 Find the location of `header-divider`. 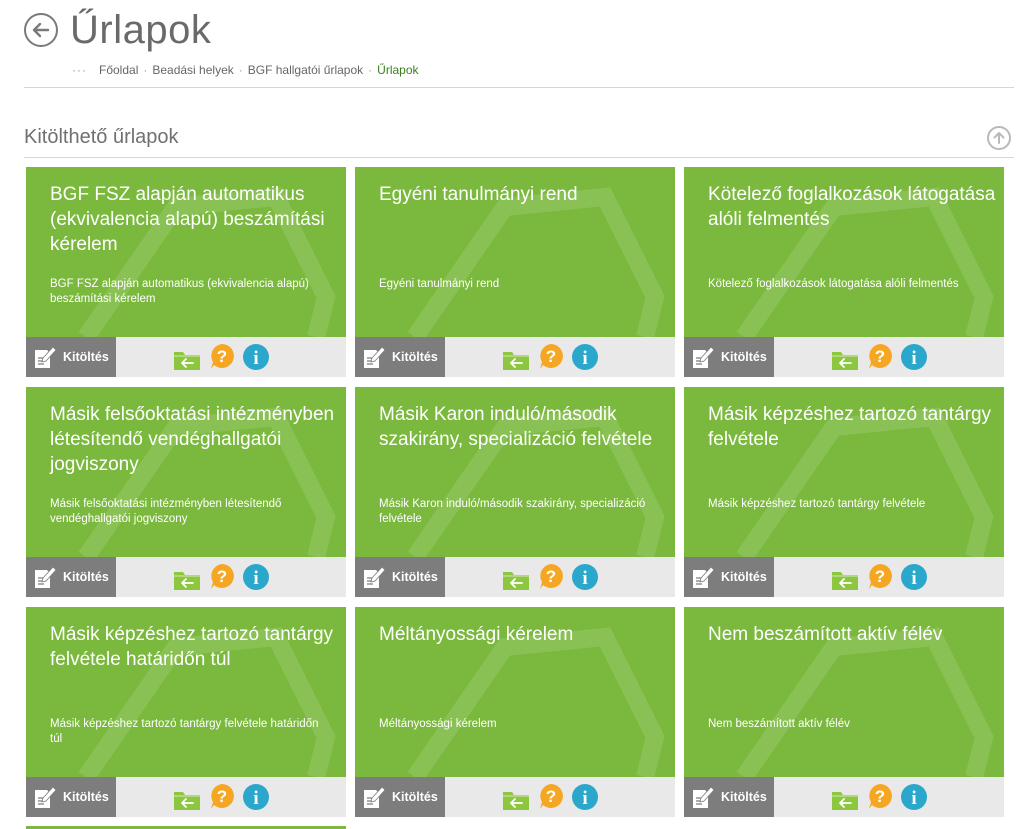

header-divider is located at coordinates (519, 87).